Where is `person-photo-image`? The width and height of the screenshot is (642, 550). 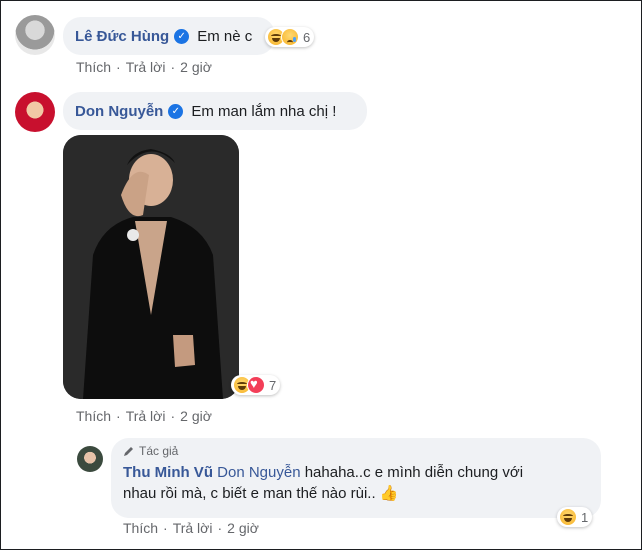 person-photo-image is located at coordinates (151, 267).